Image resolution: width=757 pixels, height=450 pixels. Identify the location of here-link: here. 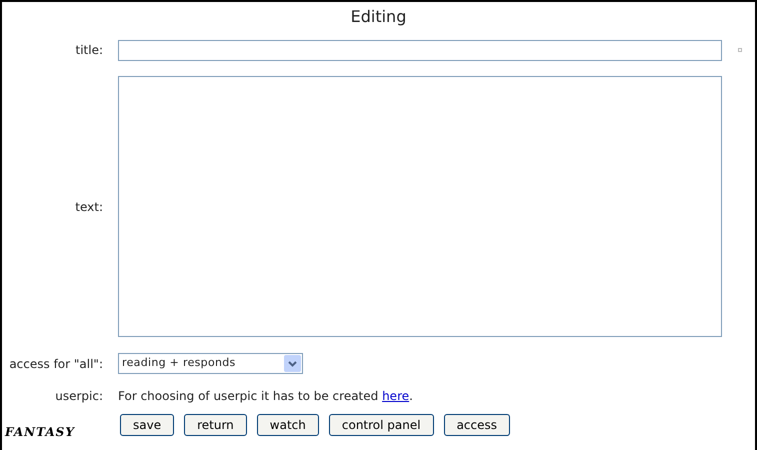
(396, 396).